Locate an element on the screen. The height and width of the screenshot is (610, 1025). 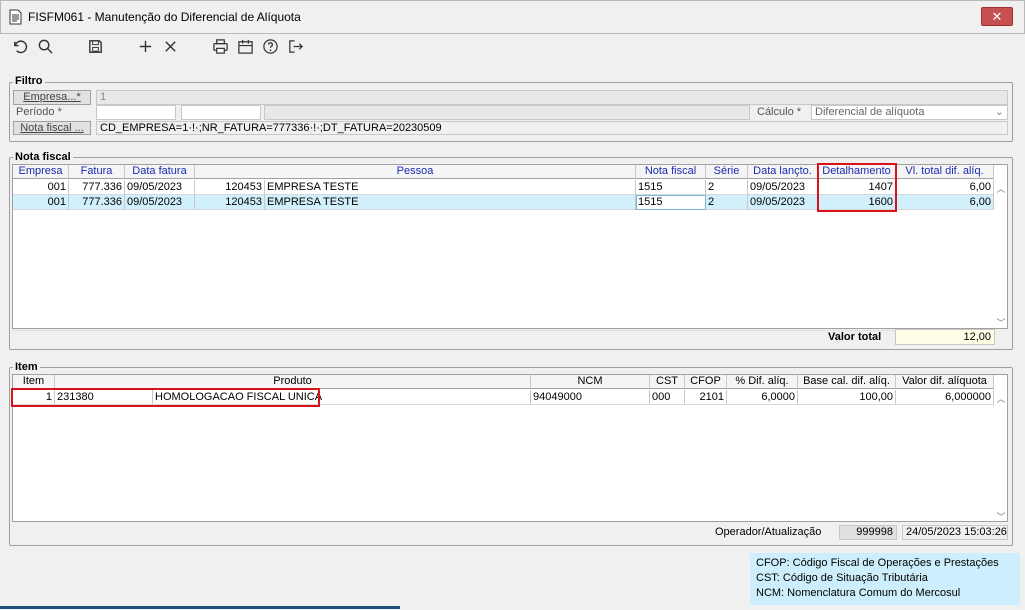
col-data-lancto: Data lançto. is located at coordinates (783, 172).